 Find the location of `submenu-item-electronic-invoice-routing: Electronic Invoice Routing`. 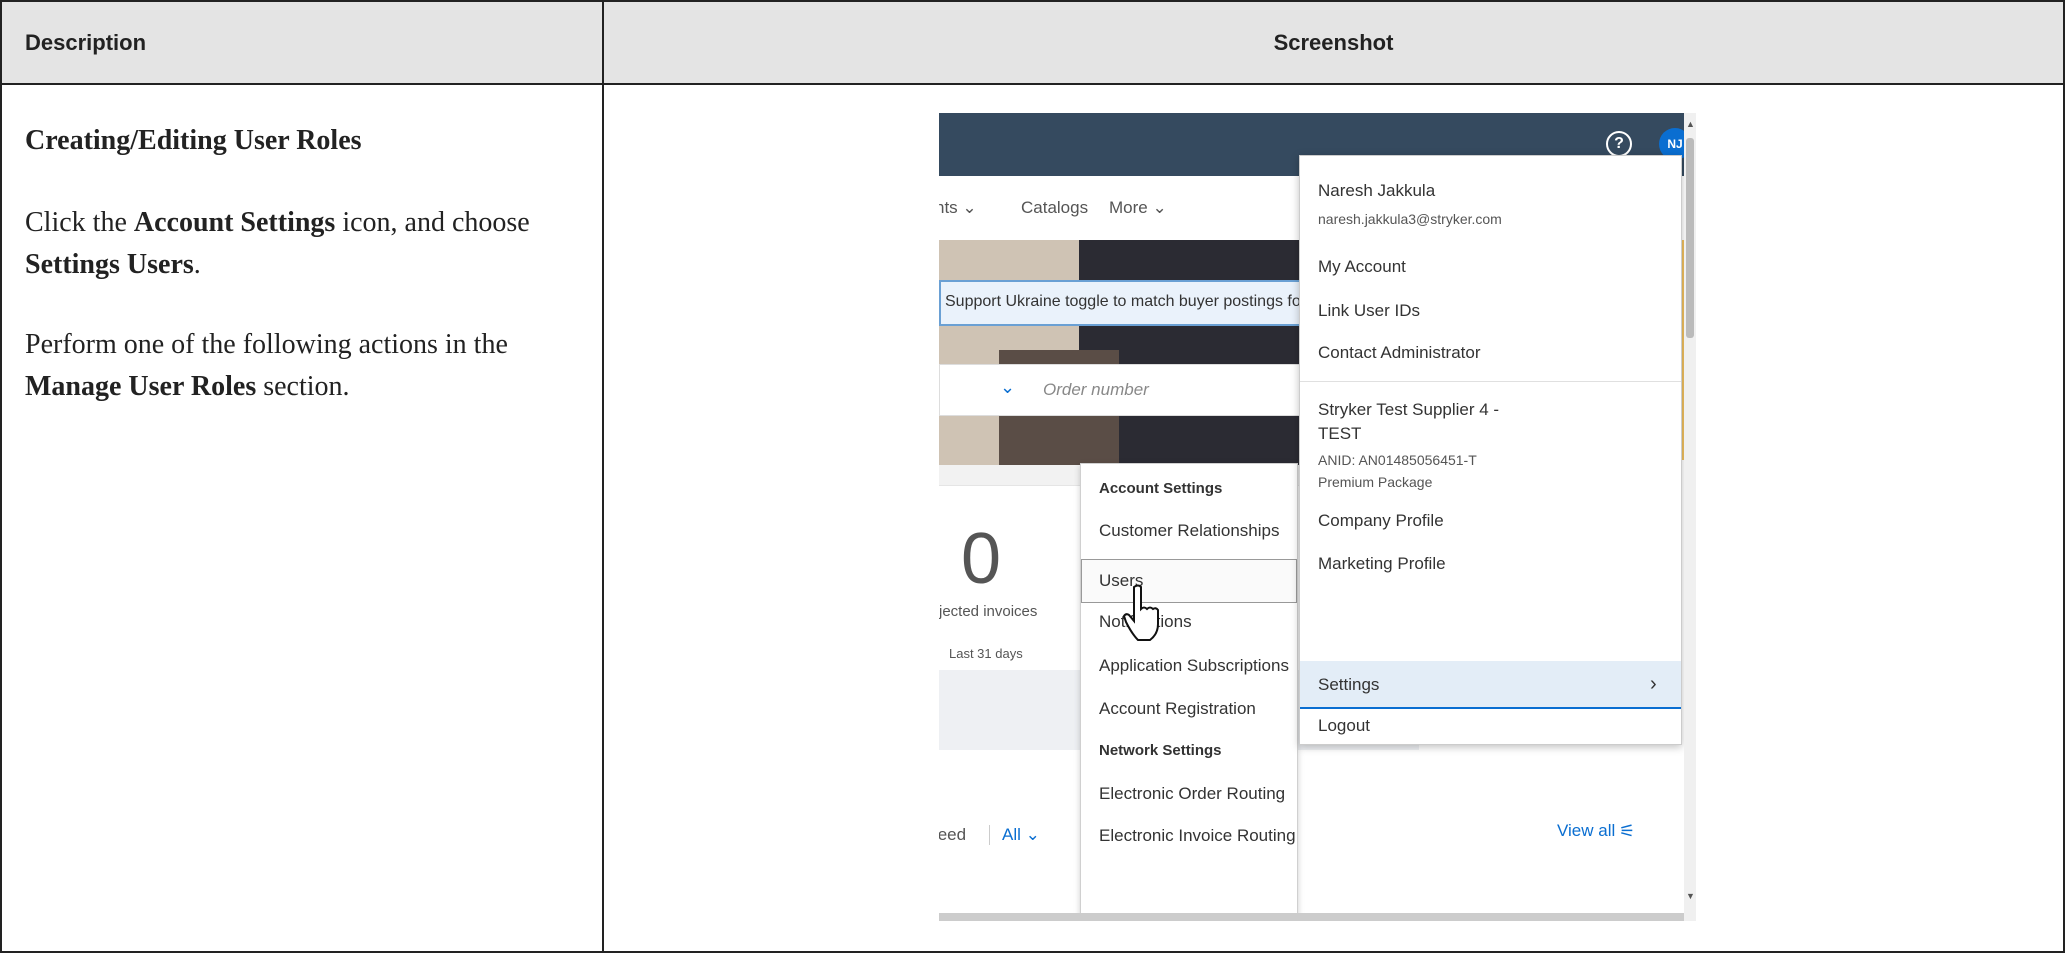

submenu-item-electronic-invoice-routing: Electronic Invoice Routing is located at coordinates (1197, 836).